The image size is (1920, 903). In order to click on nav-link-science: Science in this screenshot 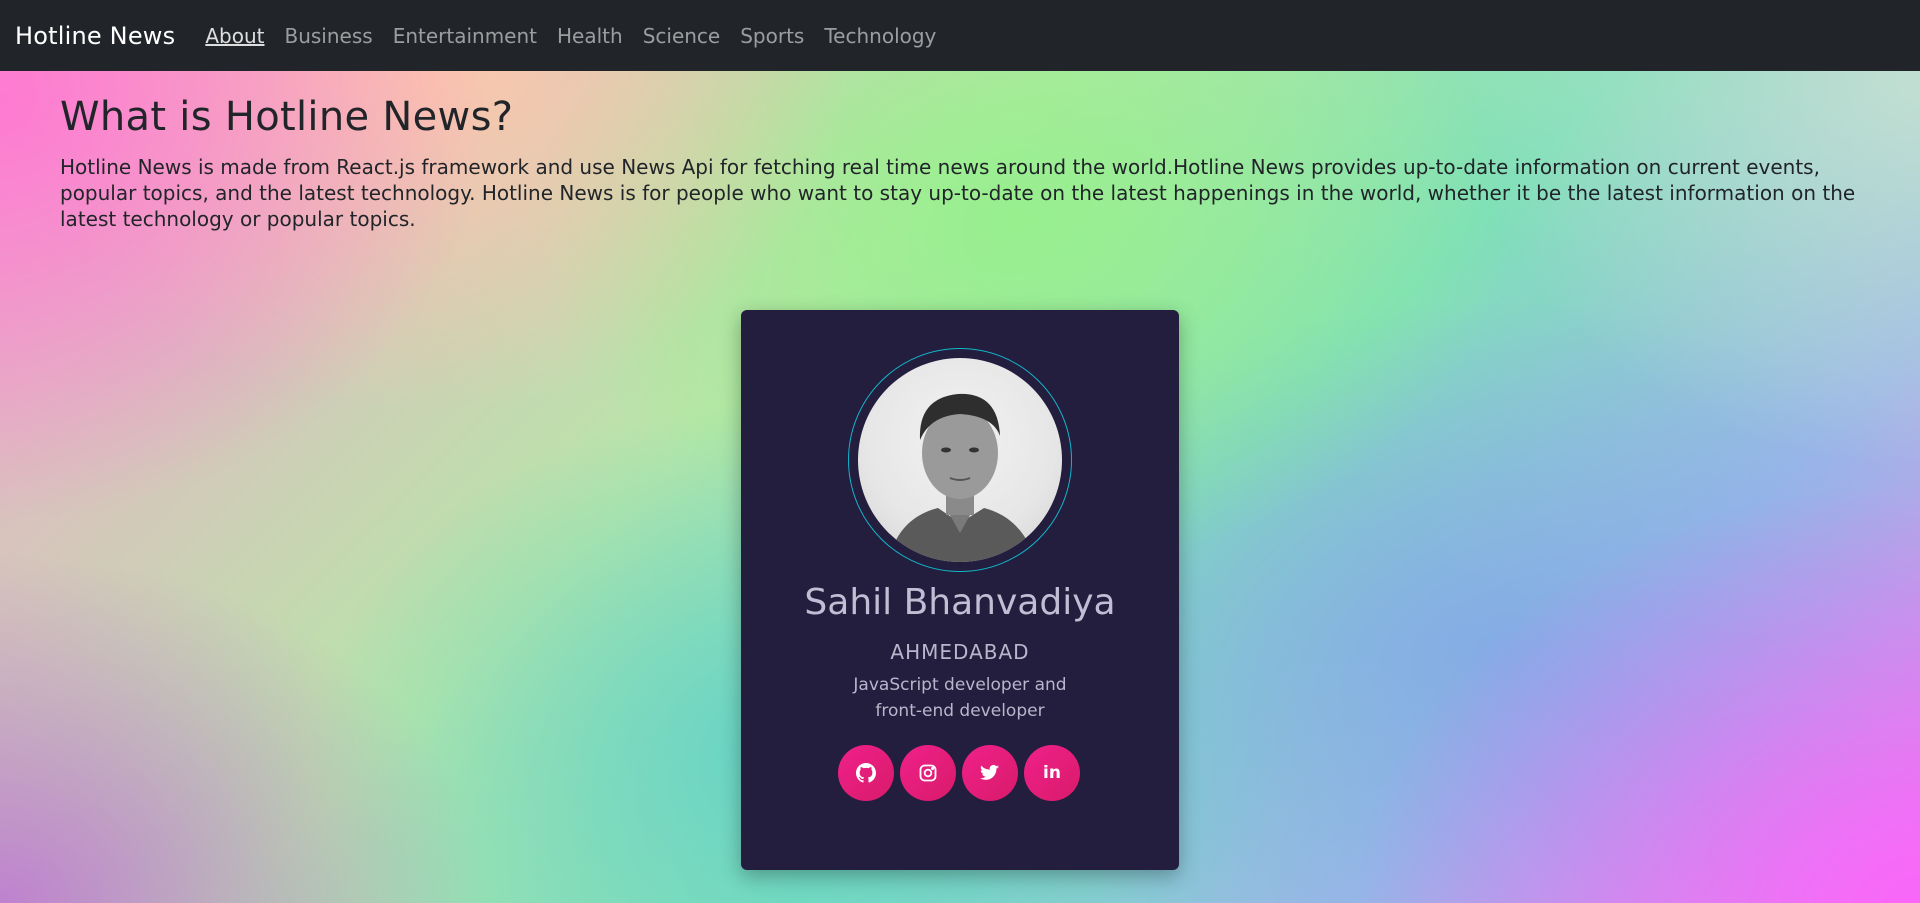, I will do `click(682, 36)`.